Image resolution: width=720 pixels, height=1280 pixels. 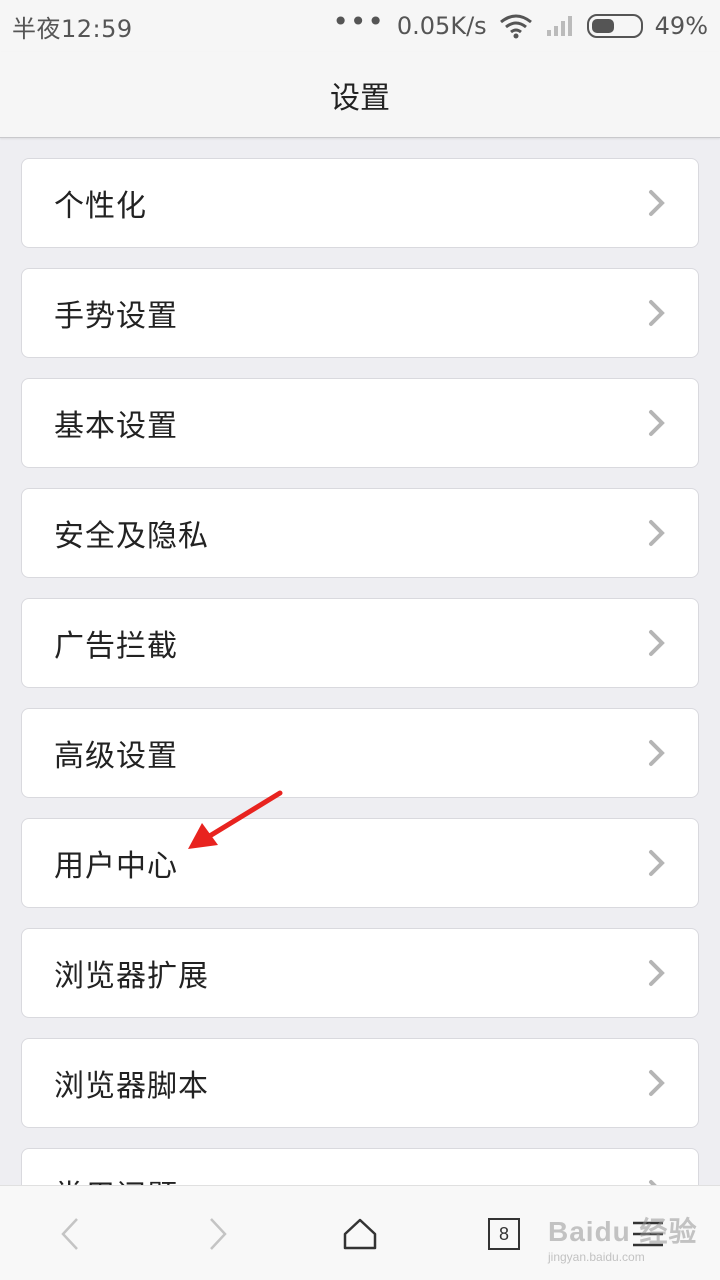 I want to click on settings-item-label: 浏览器扩展, so click(x=131, y=976).